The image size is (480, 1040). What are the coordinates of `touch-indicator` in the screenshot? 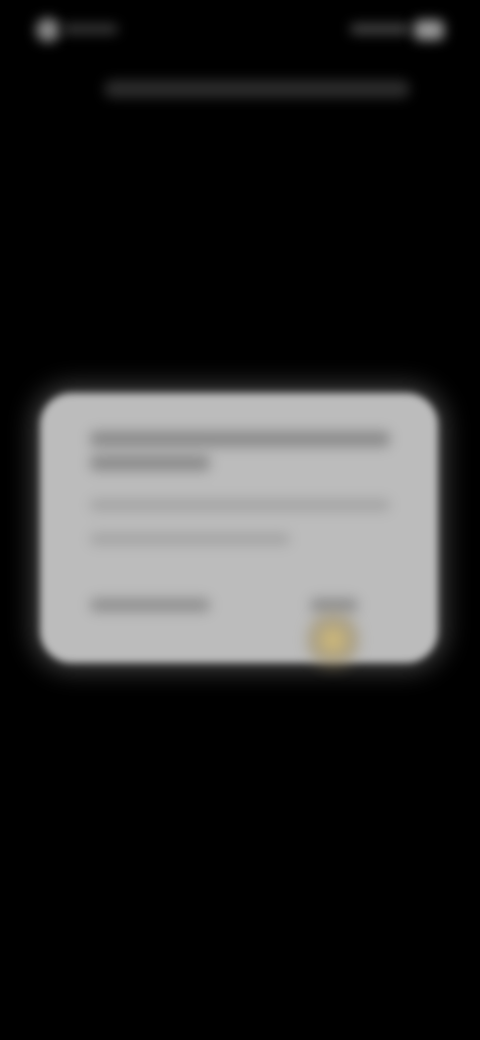 It's located at (333, 640).